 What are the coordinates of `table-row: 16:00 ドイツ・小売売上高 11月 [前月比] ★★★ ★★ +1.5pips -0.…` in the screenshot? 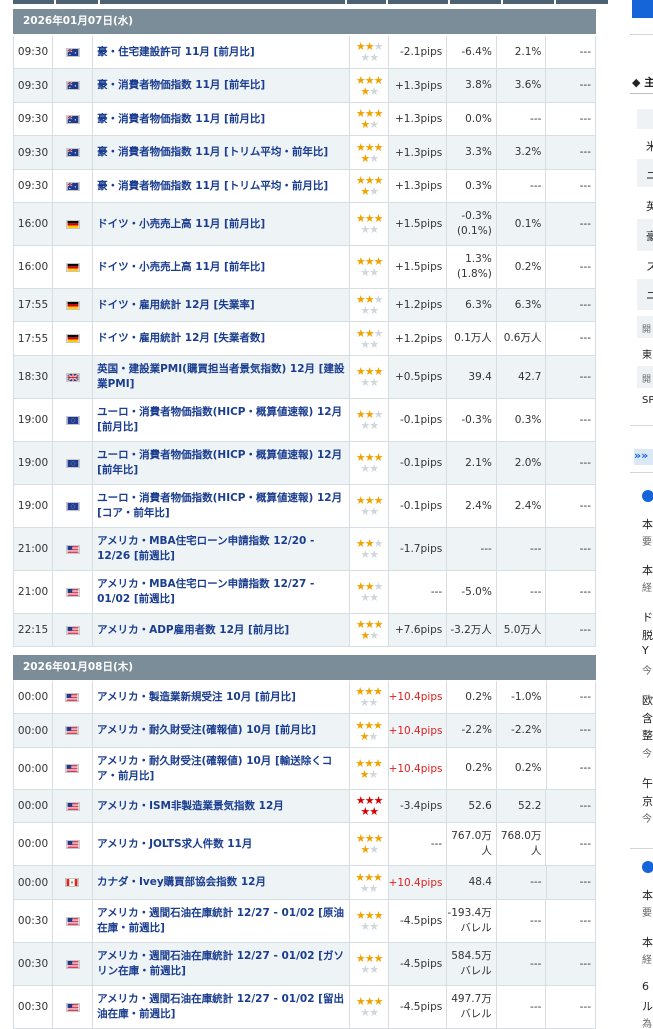 It's located at (304, 224).